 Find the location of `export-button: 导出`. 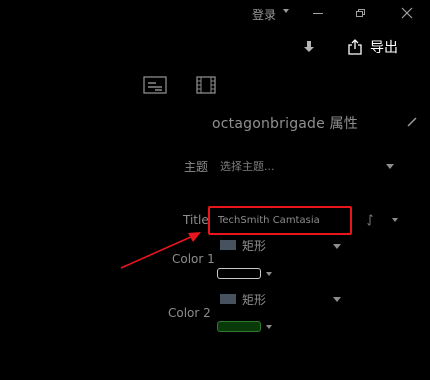

export-button: 导出 is located at coordinates (373, 47).